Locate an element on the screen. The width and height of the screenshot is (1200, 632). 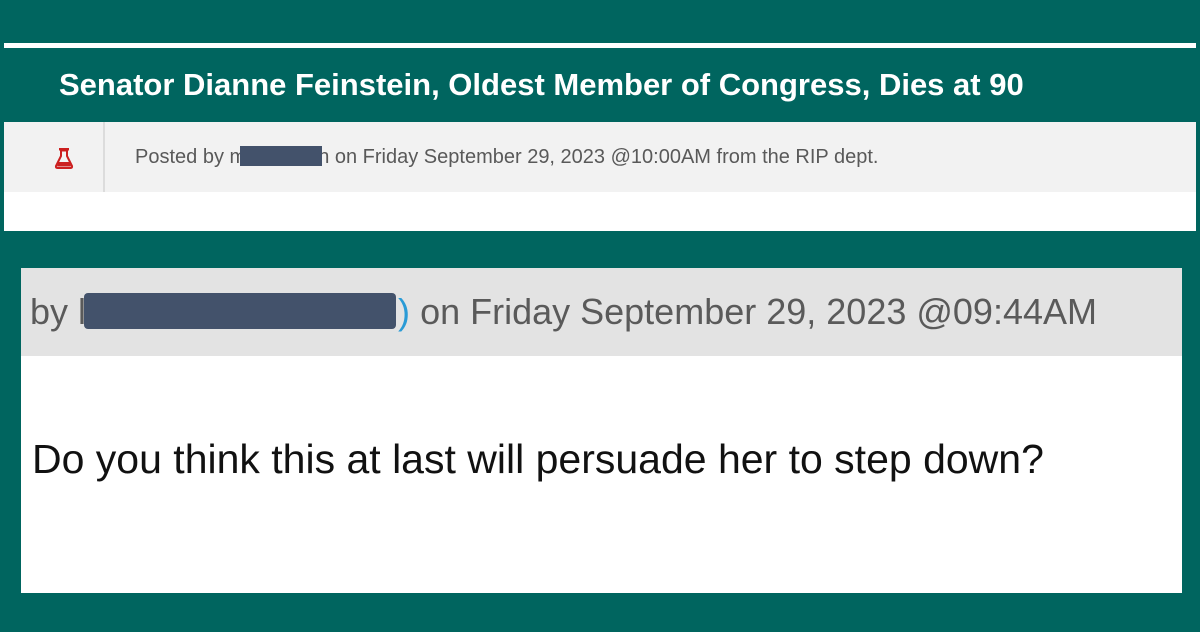
story-author-redaction is located at coordinates (281, 155).